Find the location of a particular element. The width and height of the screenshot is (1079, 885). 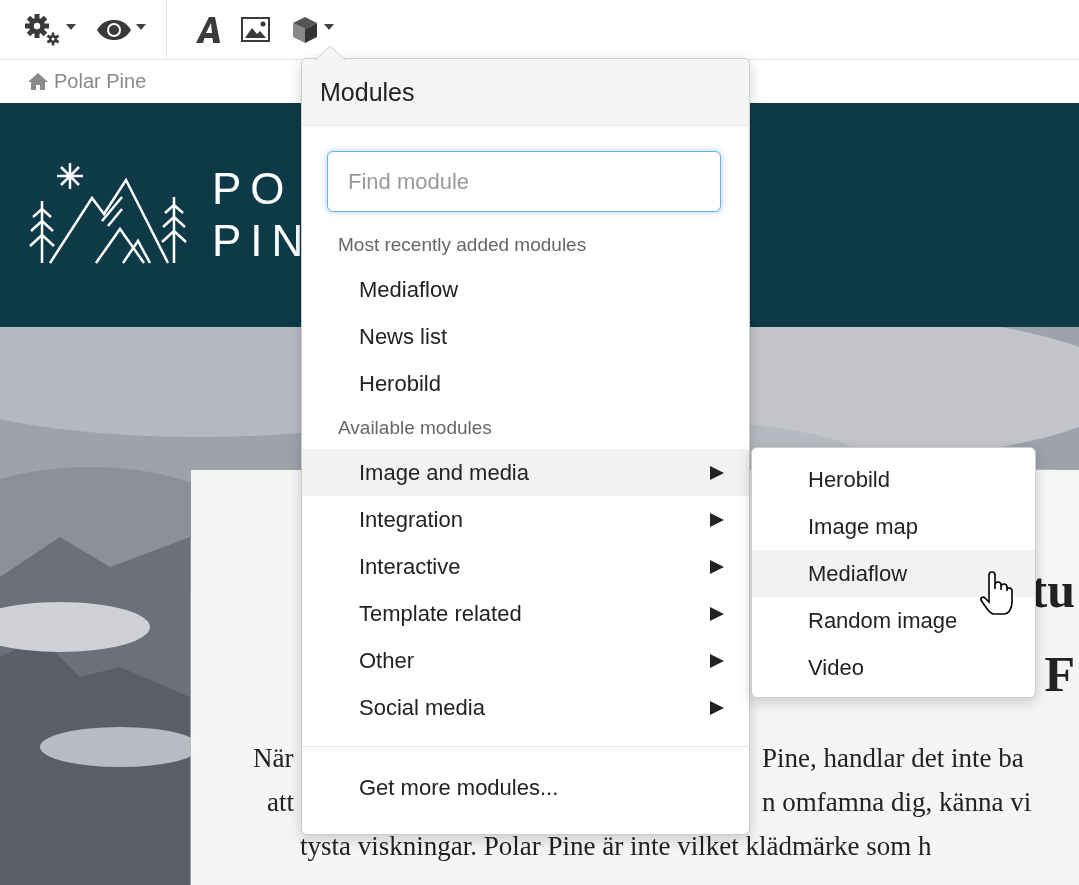

hand-cursor-icon is located at coordinates (997, 593).